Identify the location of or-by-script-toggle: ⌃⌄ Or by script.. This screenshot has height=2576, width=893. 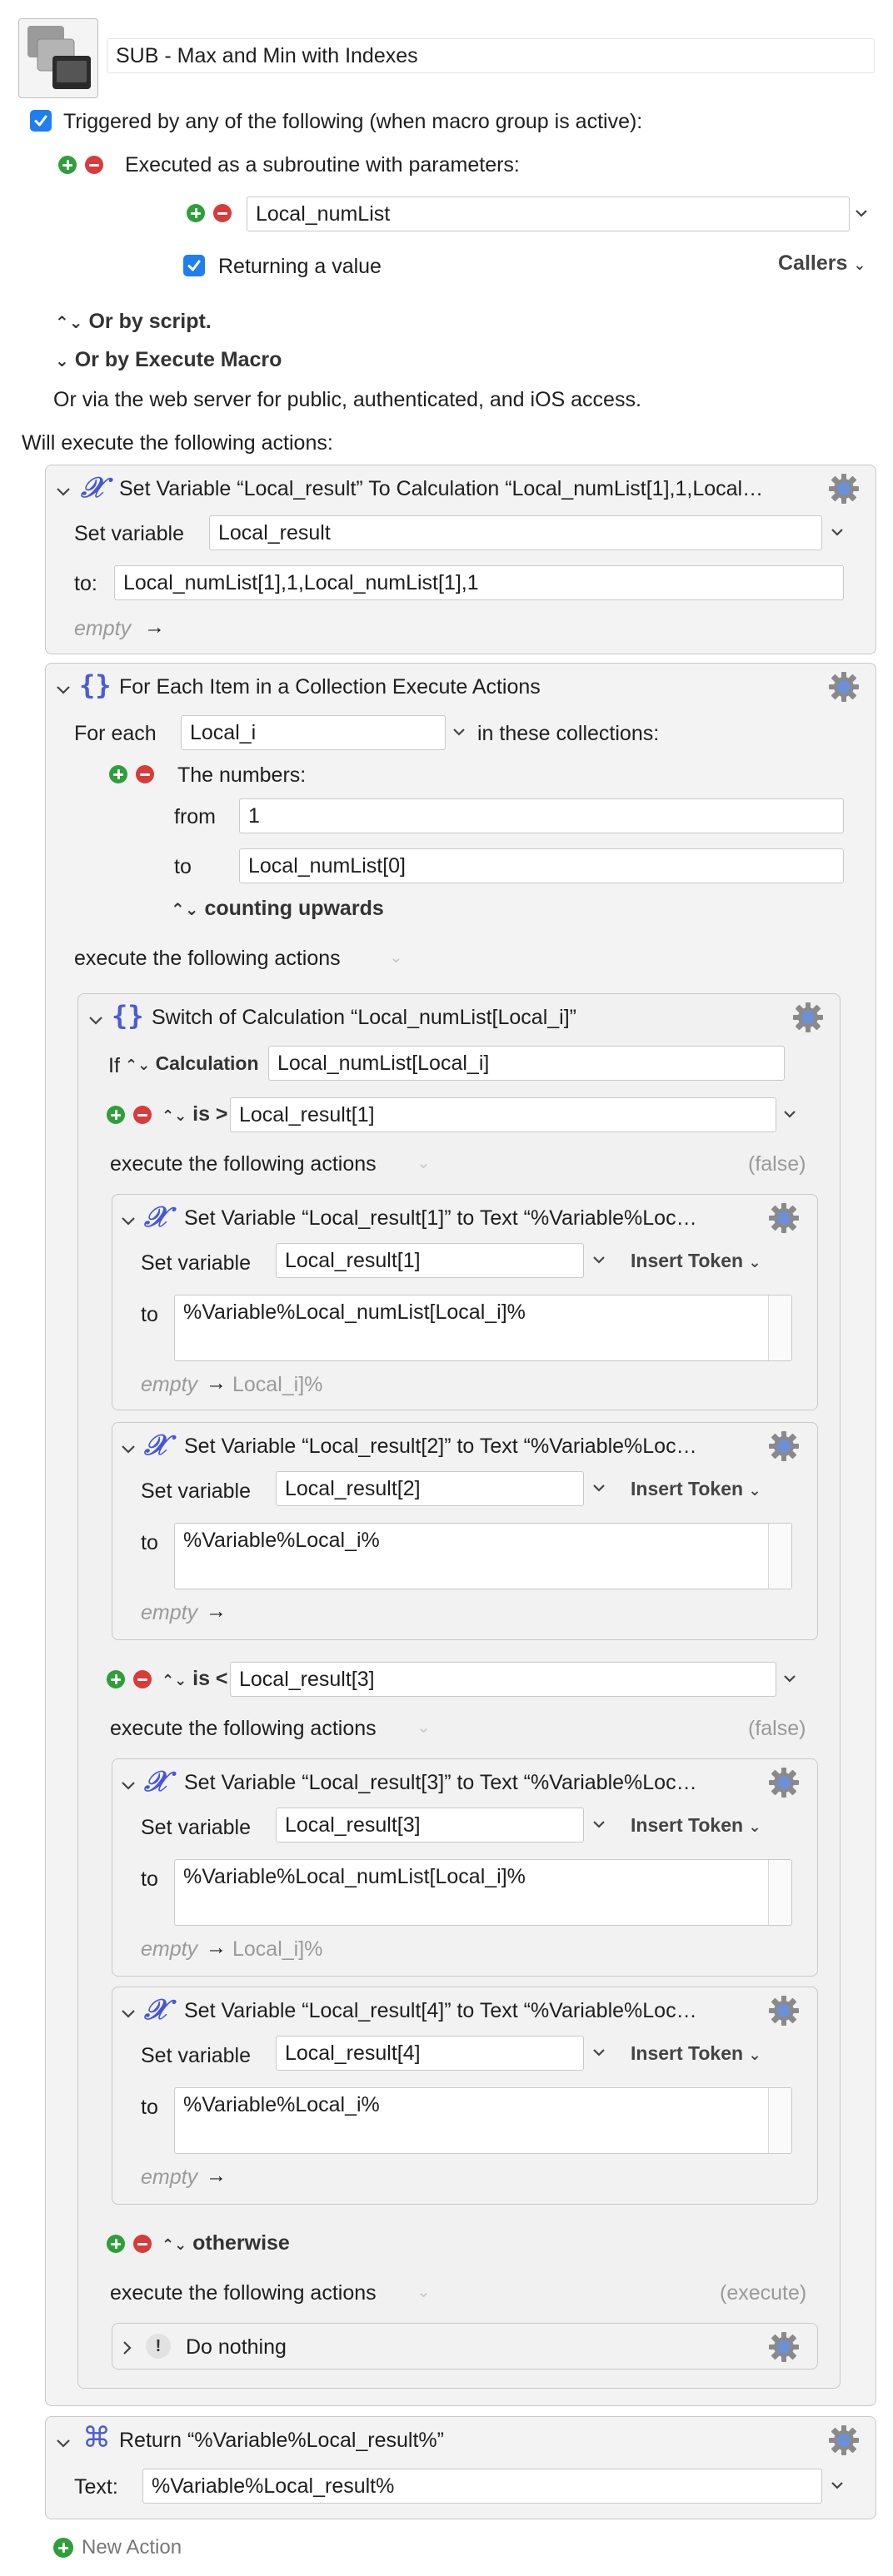
(133, 322).